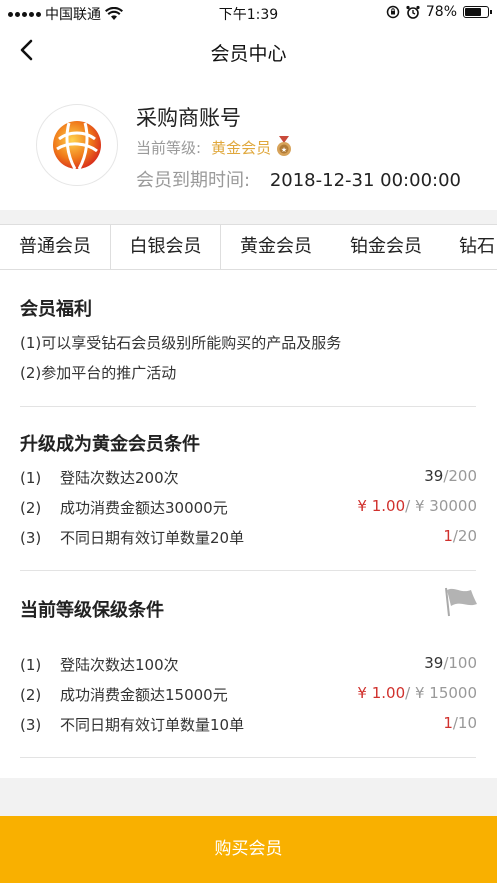 The image size is (497, 883). I want to click on expire-value: 2018-12-31 00:00:00, so click(365, 180).